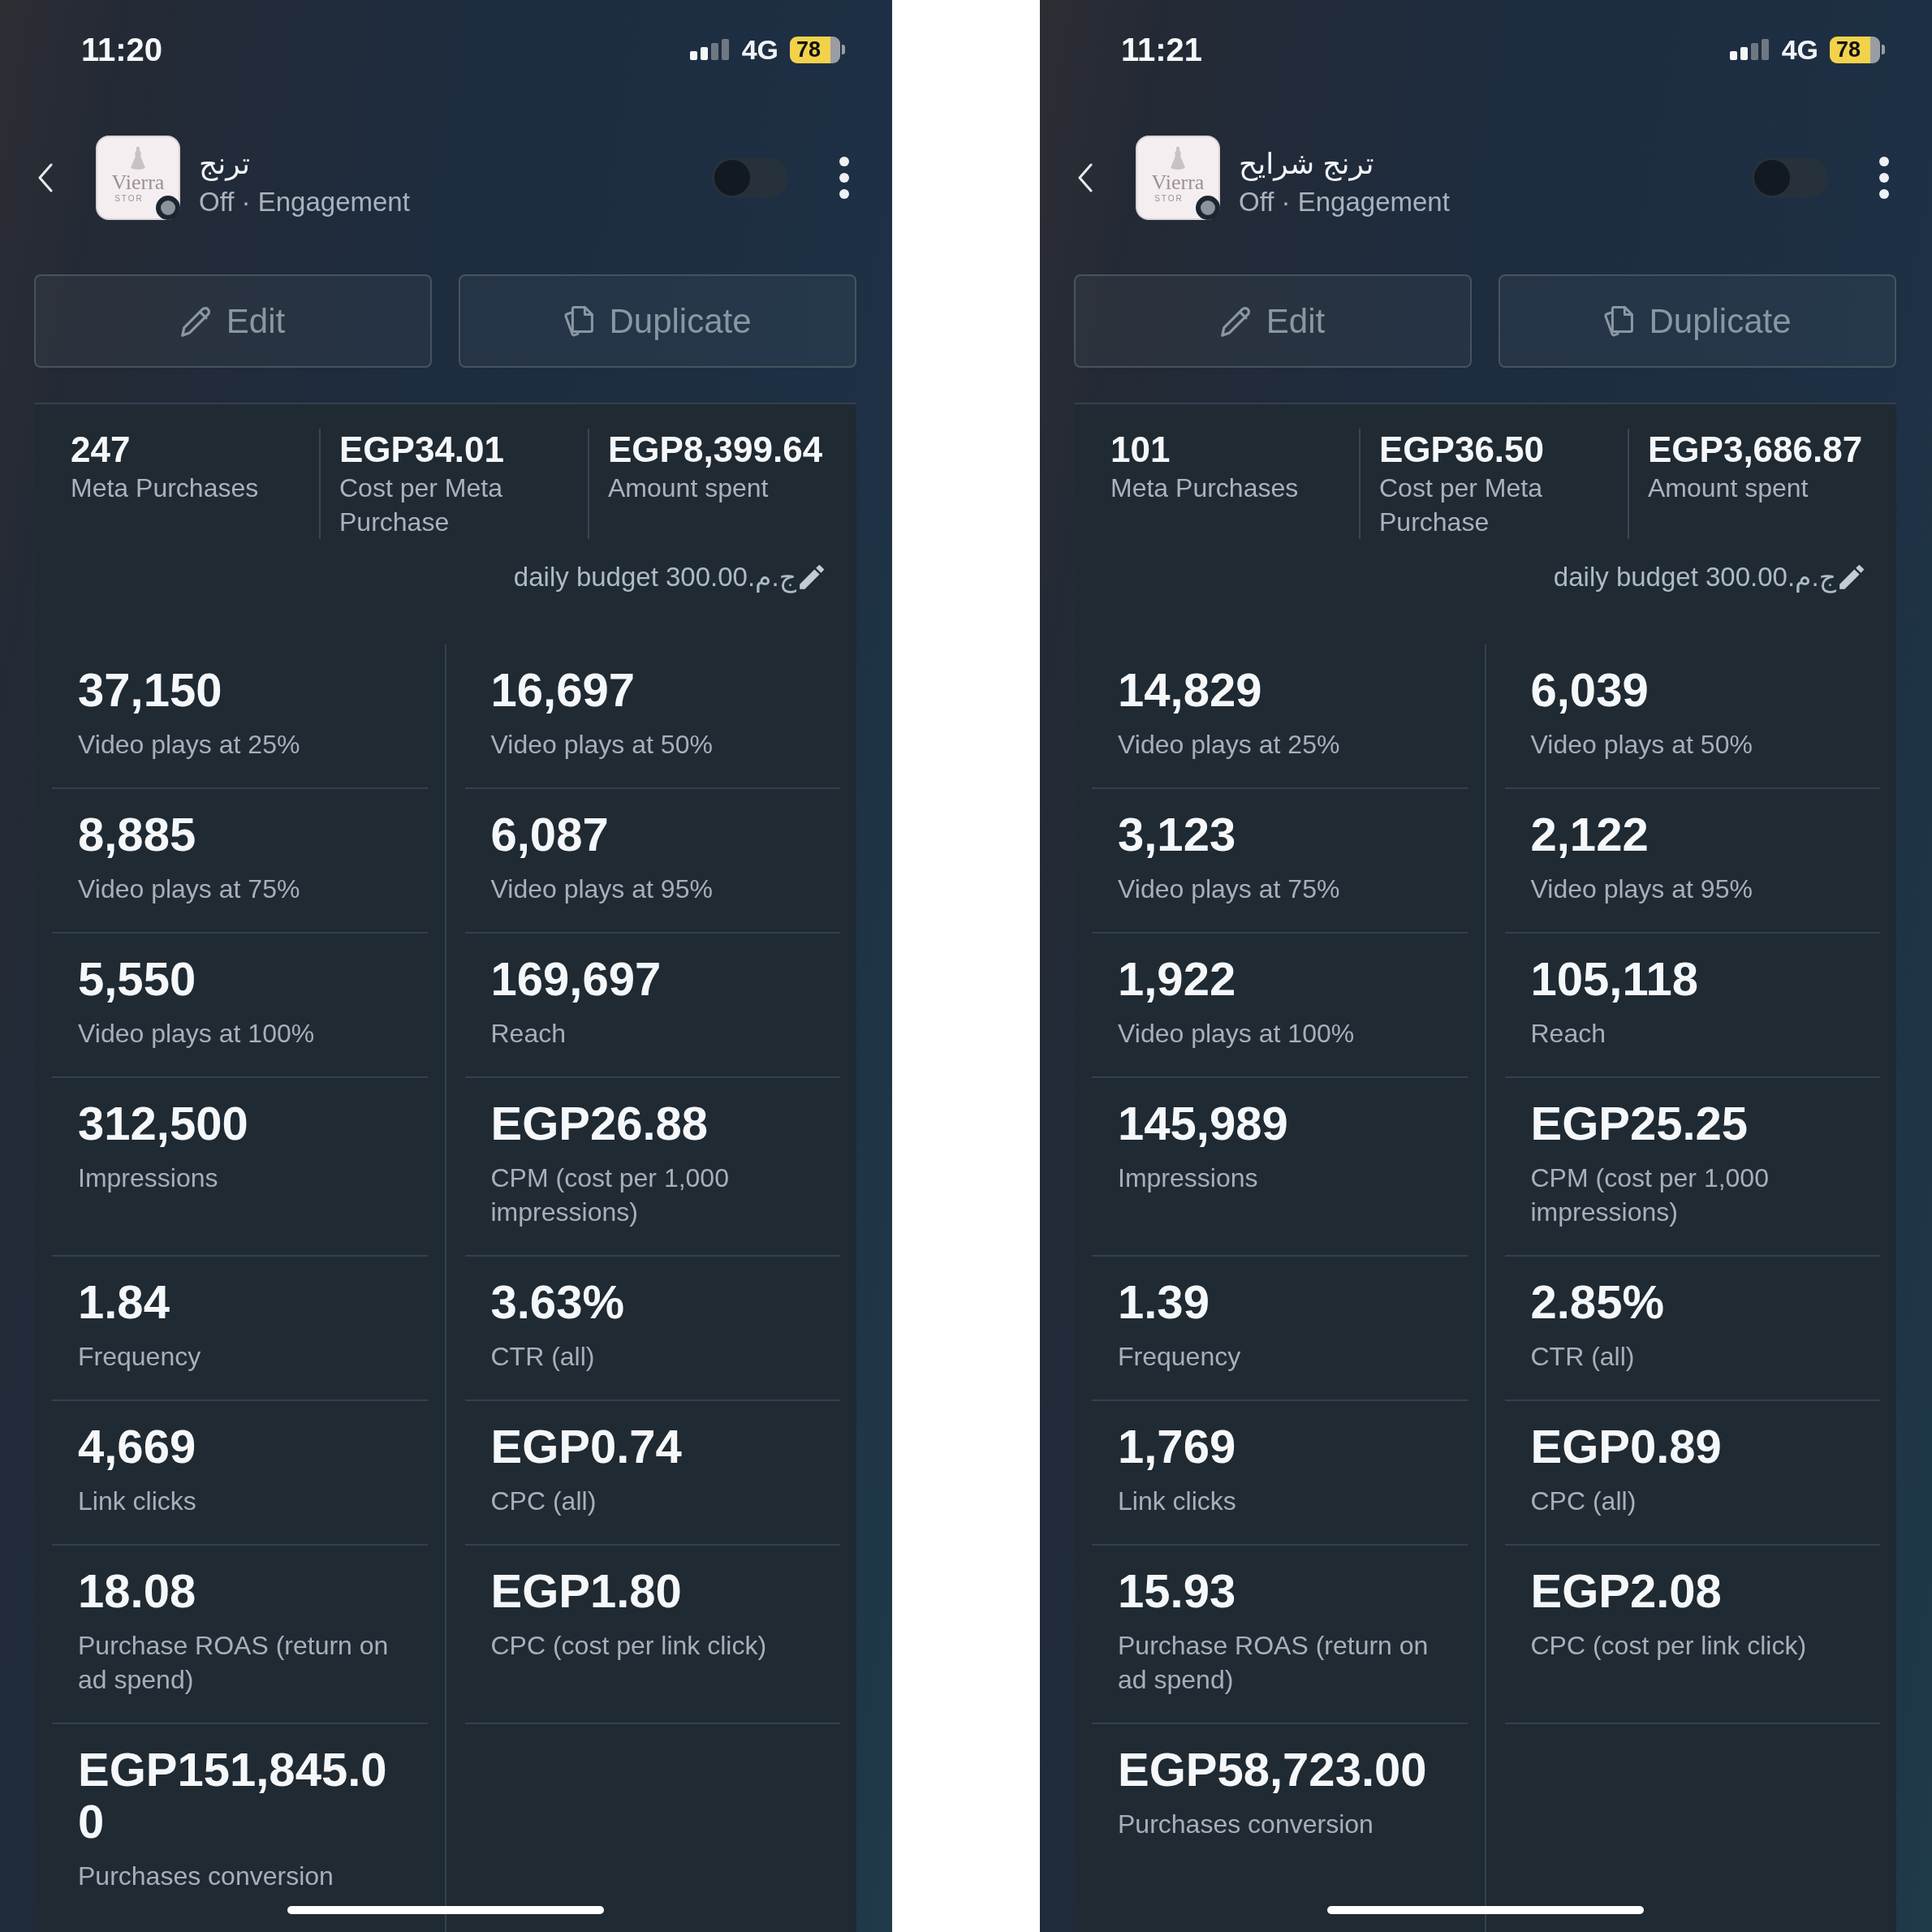 Image resolution: width=1932 pixels, height=1932 pixels. Describe the element at coordinates (422, 450) in the screenshot. I see `stat-value: EGP34.01` at that location.